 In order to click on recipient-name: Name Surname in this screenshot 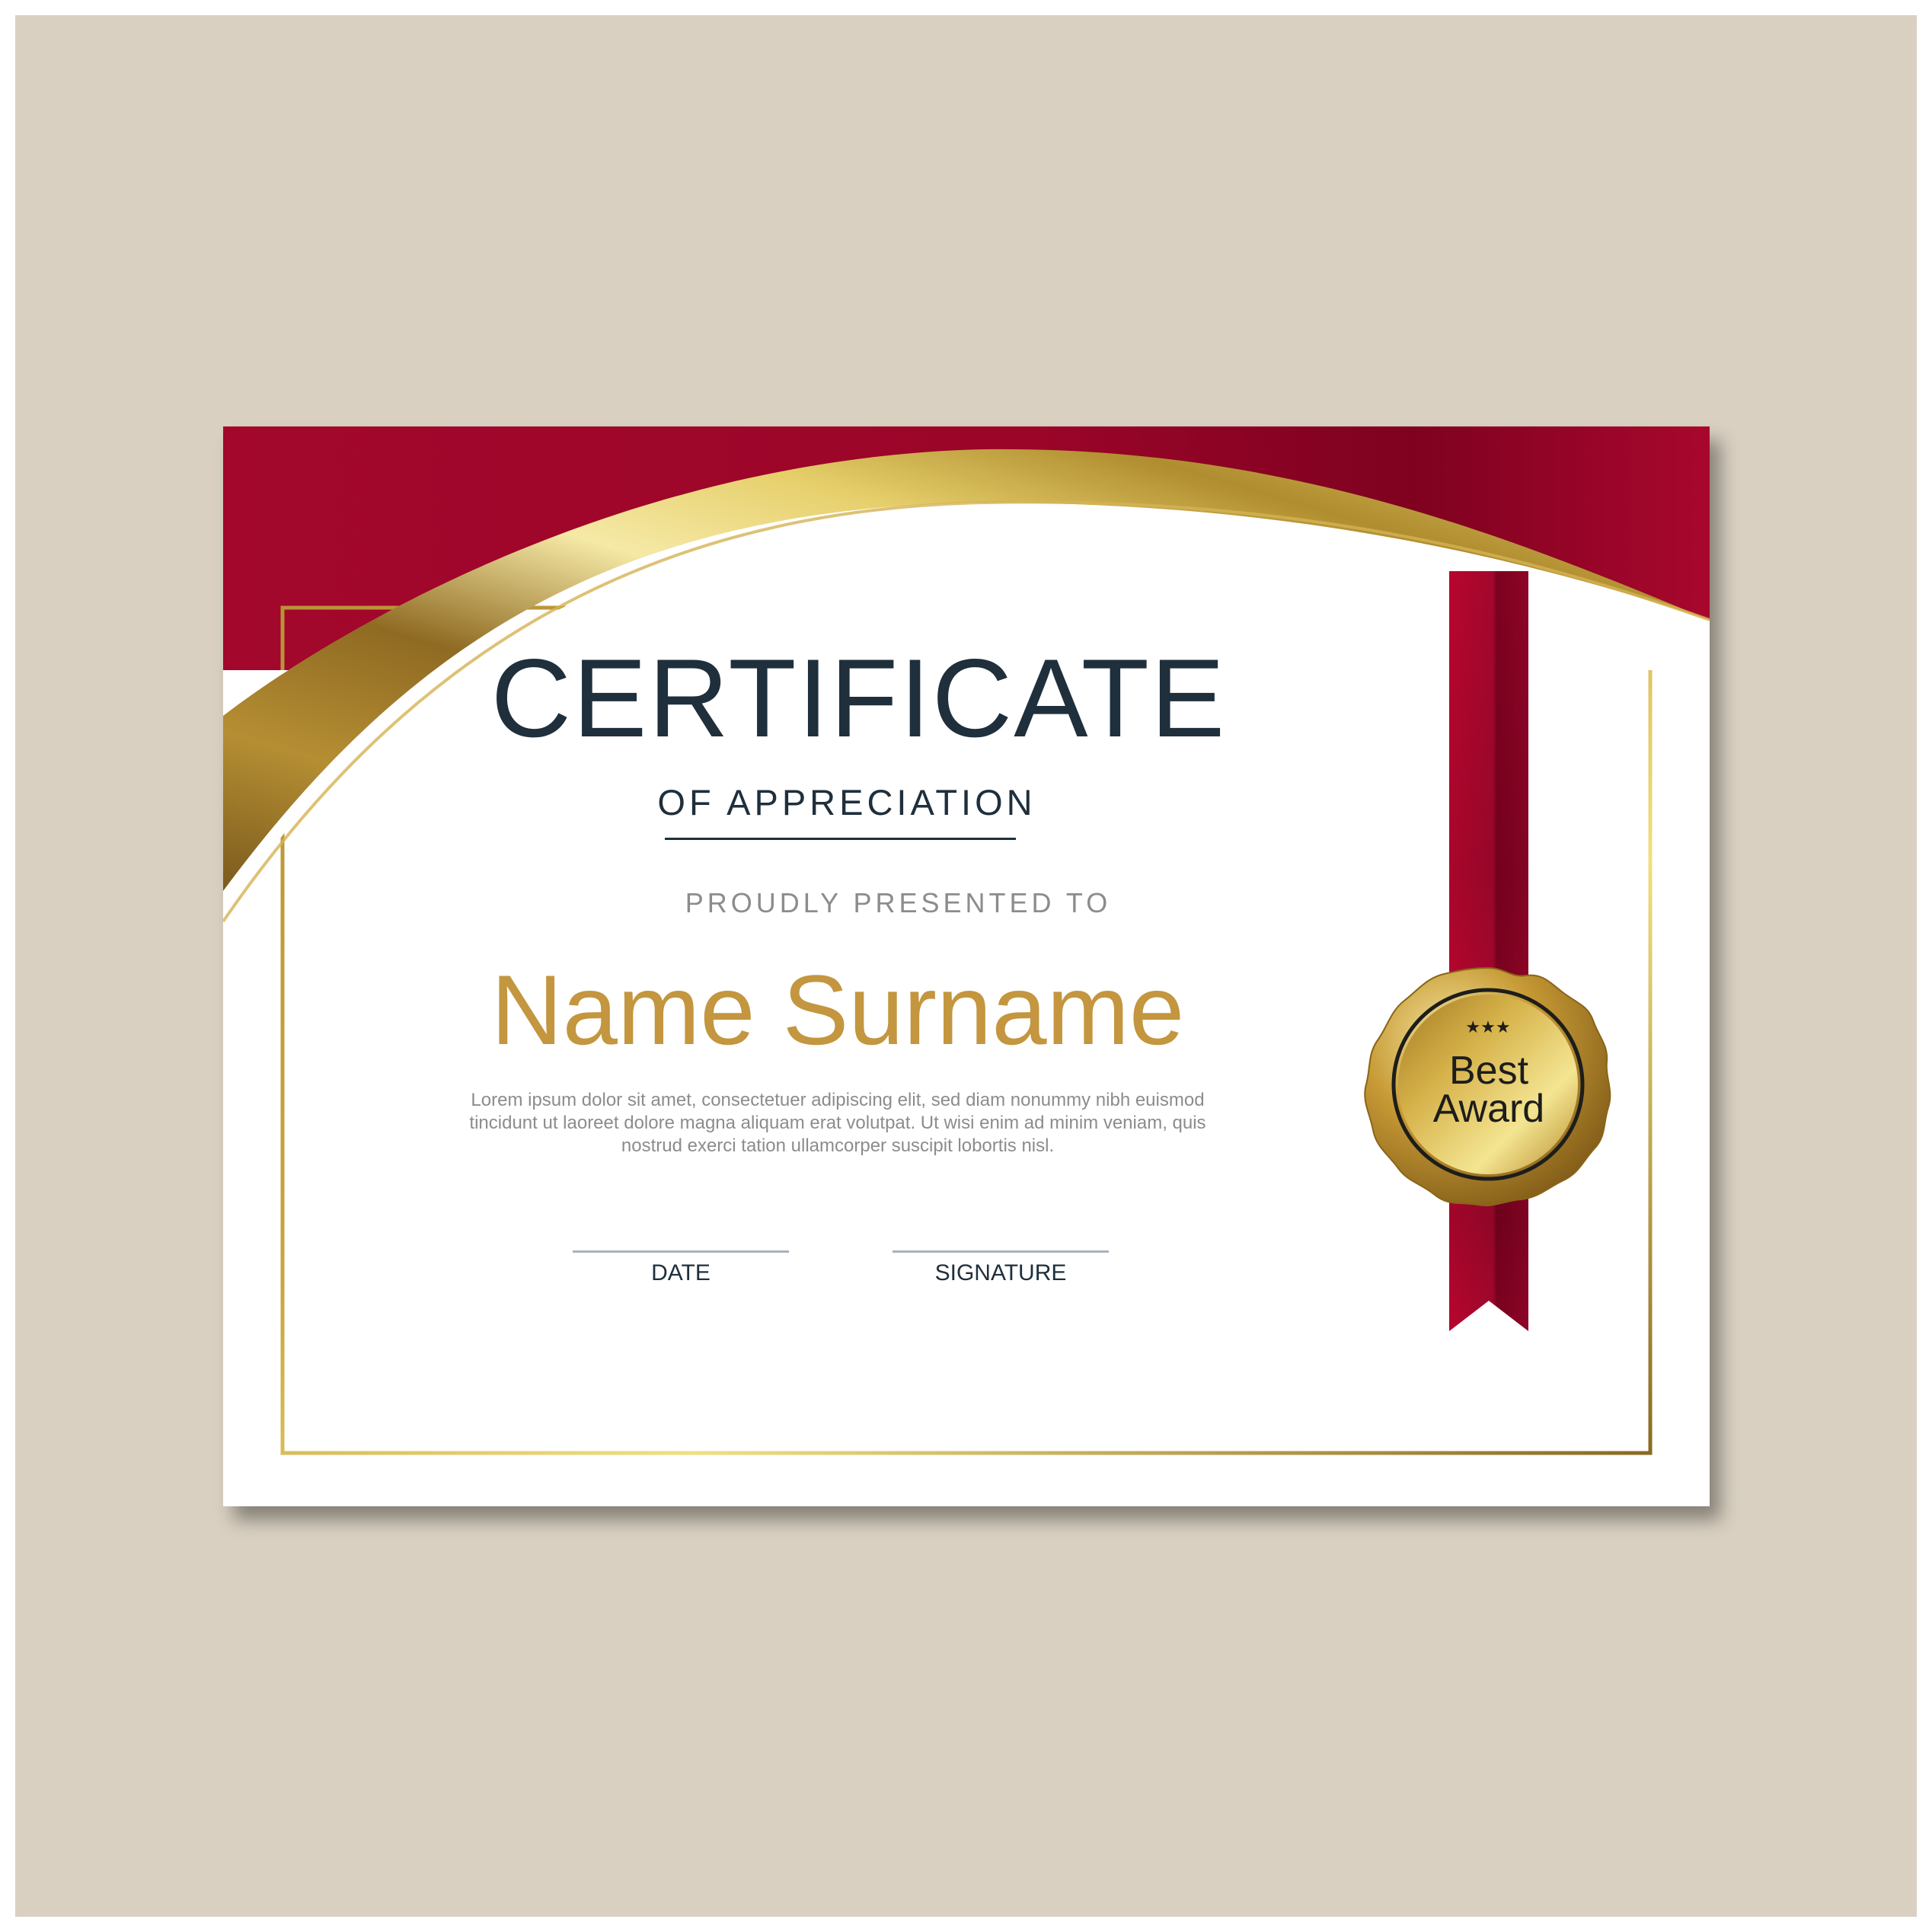, I will do `click(837, 1010)`.